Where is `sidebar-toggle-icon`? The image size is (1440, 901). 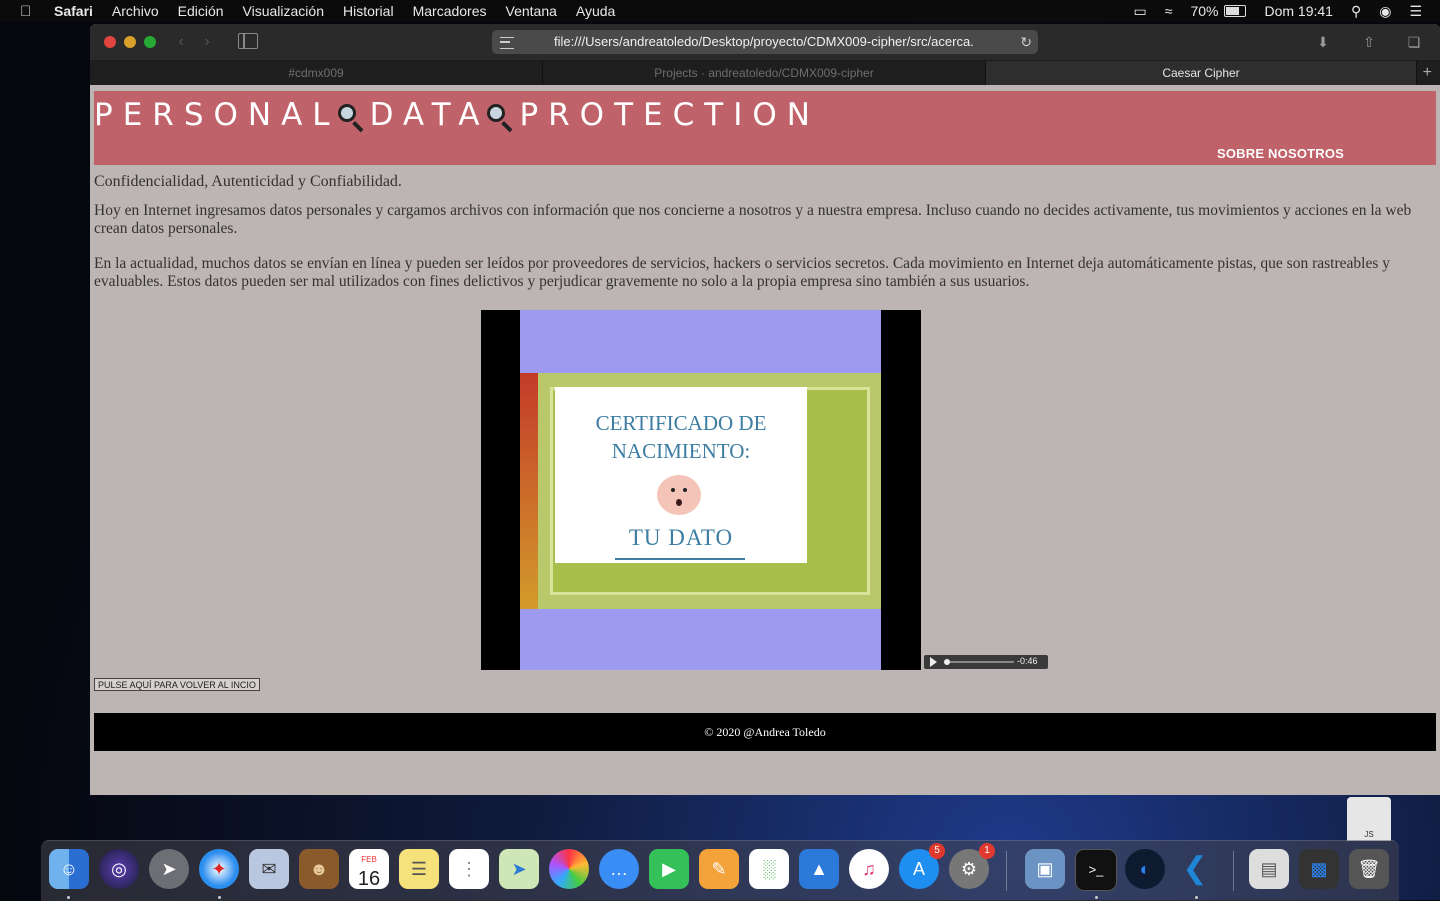 sidebar-toggle-icon is located at coordinates (248, 41).